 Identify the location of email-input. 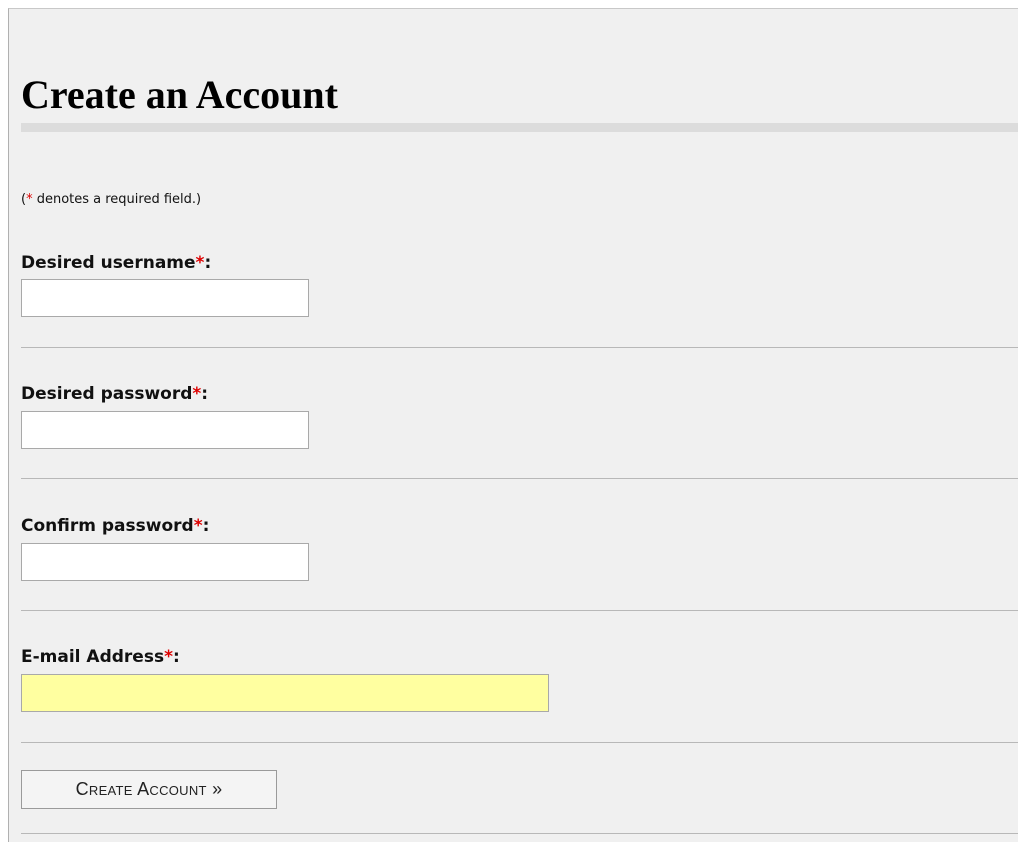
(285, 693).